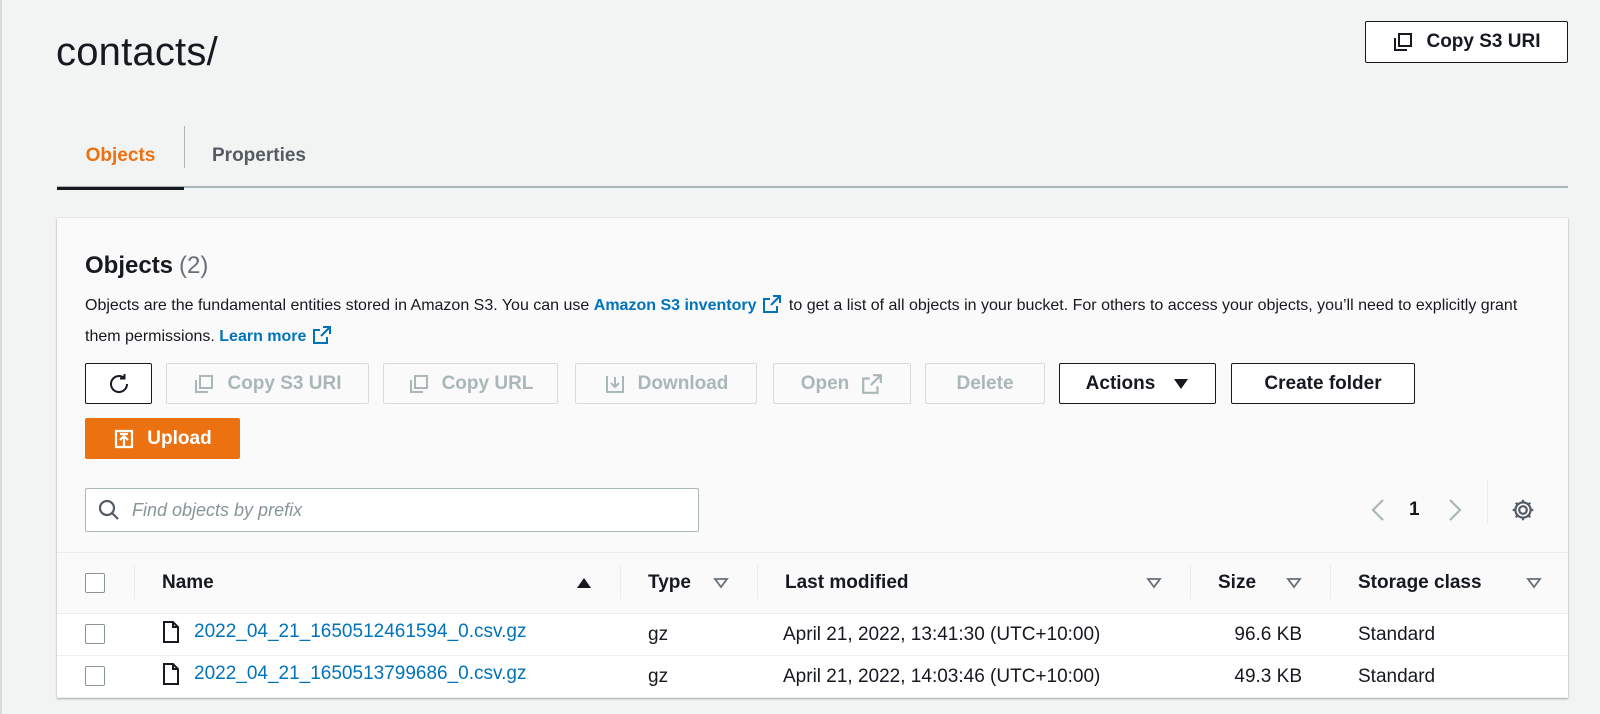 This screenshot has width=1600, height=714. I want to click on column-type-label: Type, so click(669, 582).